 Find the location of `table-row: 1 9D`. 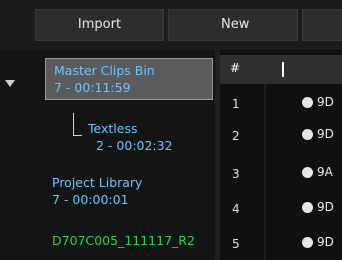

table-row: 1 9D is located at coordinates (281, 104).